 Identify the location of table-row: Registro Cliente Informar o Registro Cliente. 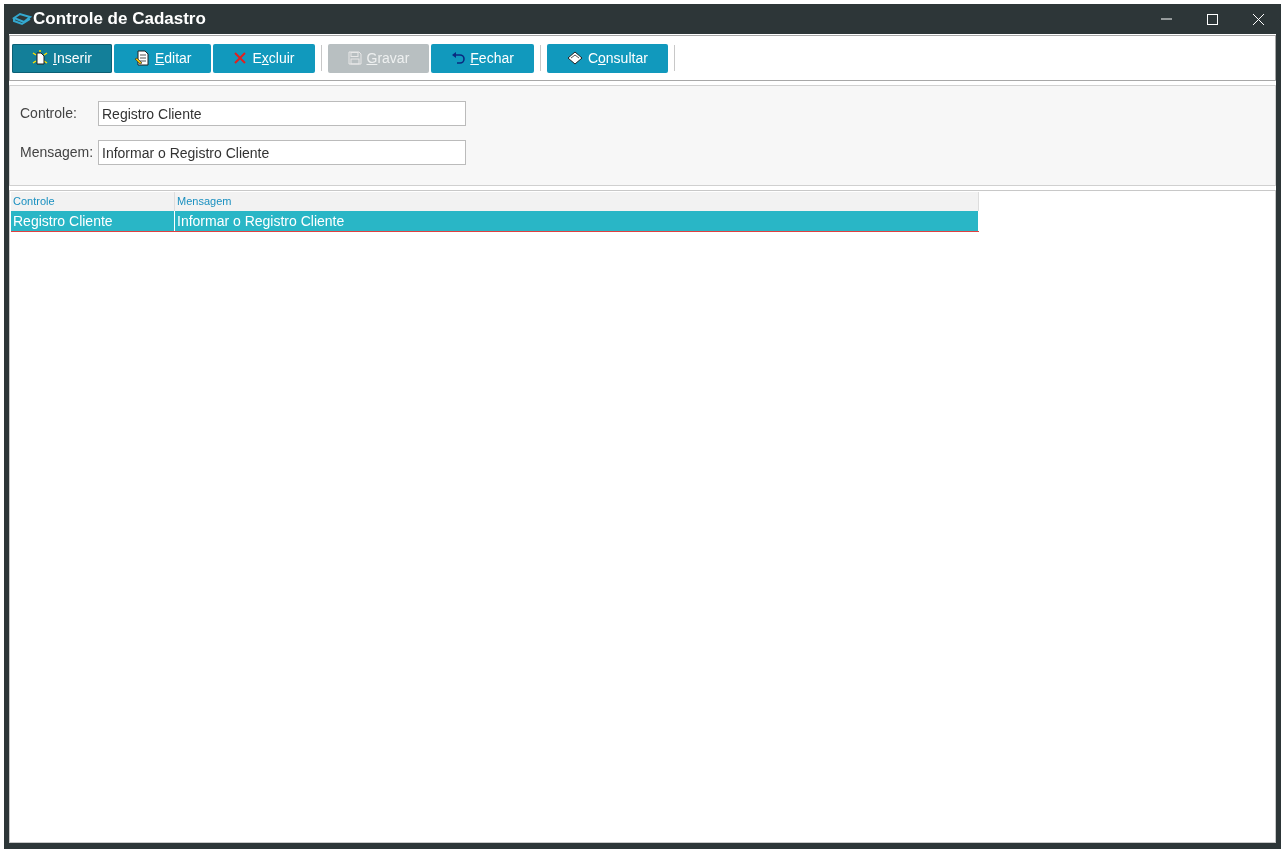
(495, 221).